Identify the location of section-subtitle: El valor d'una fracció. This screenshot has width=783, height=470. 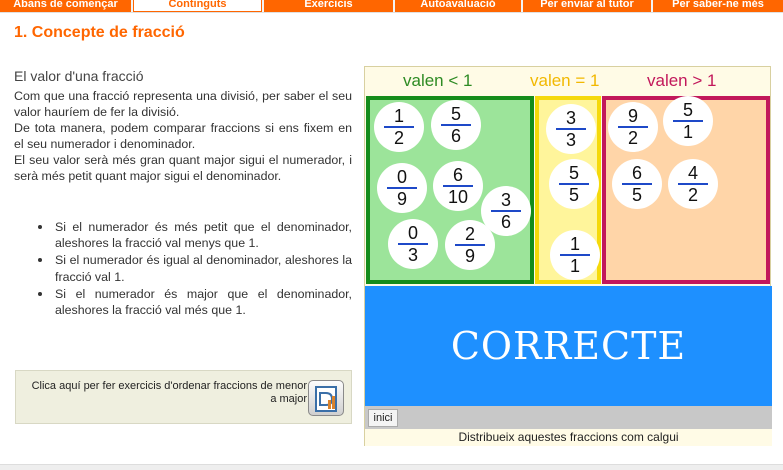
(79, 76).